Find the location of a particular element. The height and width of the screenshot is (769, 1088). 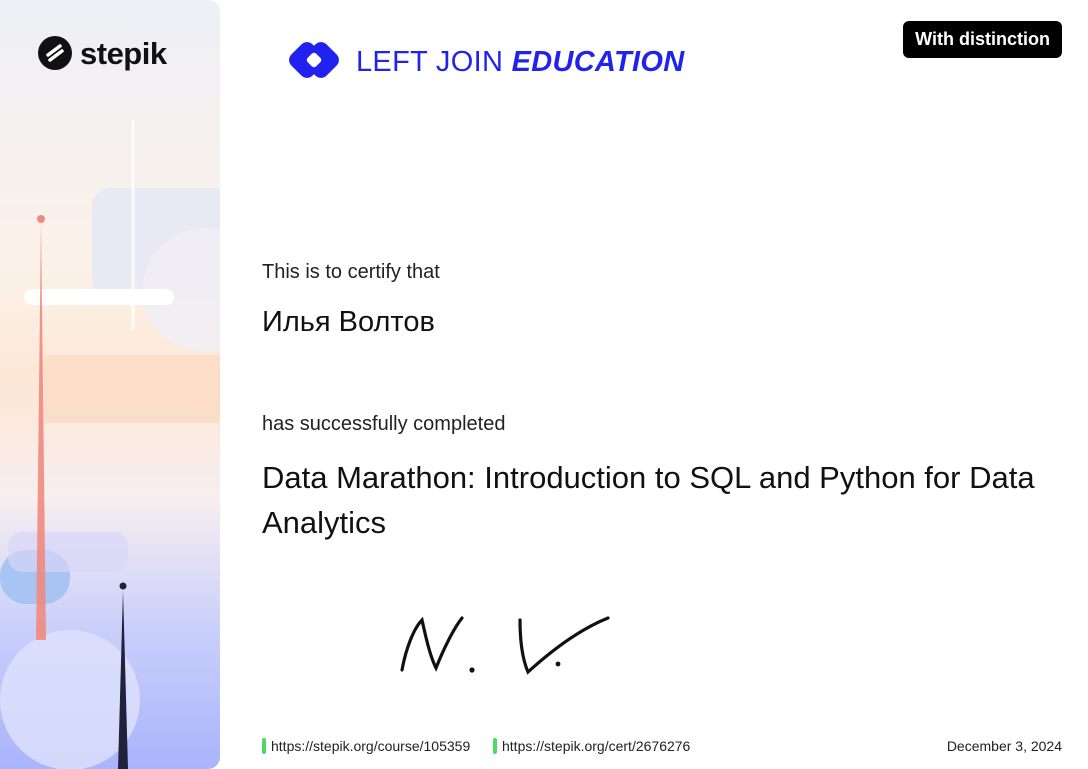

stepik-logo-icon is located at coordinates (55, 53).